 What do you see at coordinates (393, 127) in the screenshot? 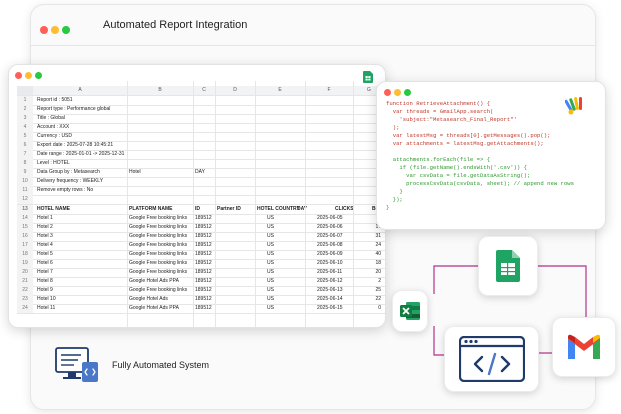
I see `code-line: );` at bounding box center [393, 127].